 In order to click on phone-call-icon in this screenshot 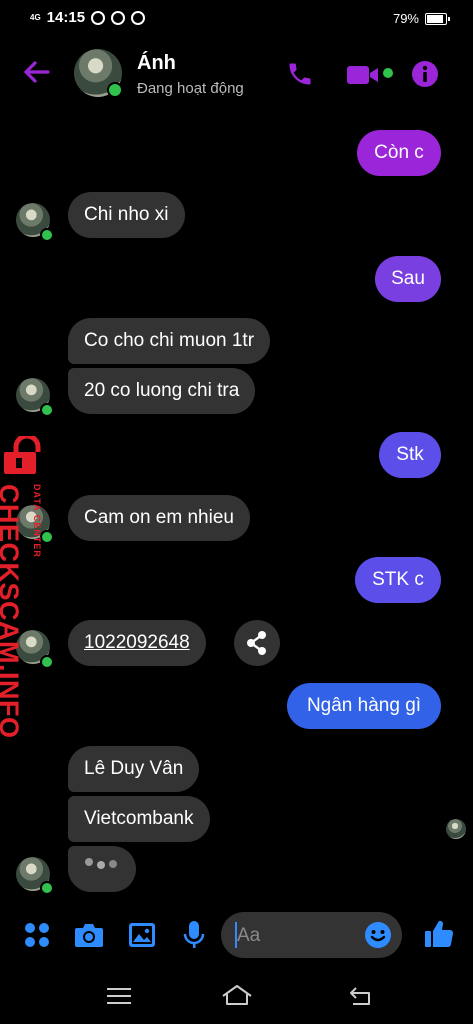, I will do `click(300, 74)`.